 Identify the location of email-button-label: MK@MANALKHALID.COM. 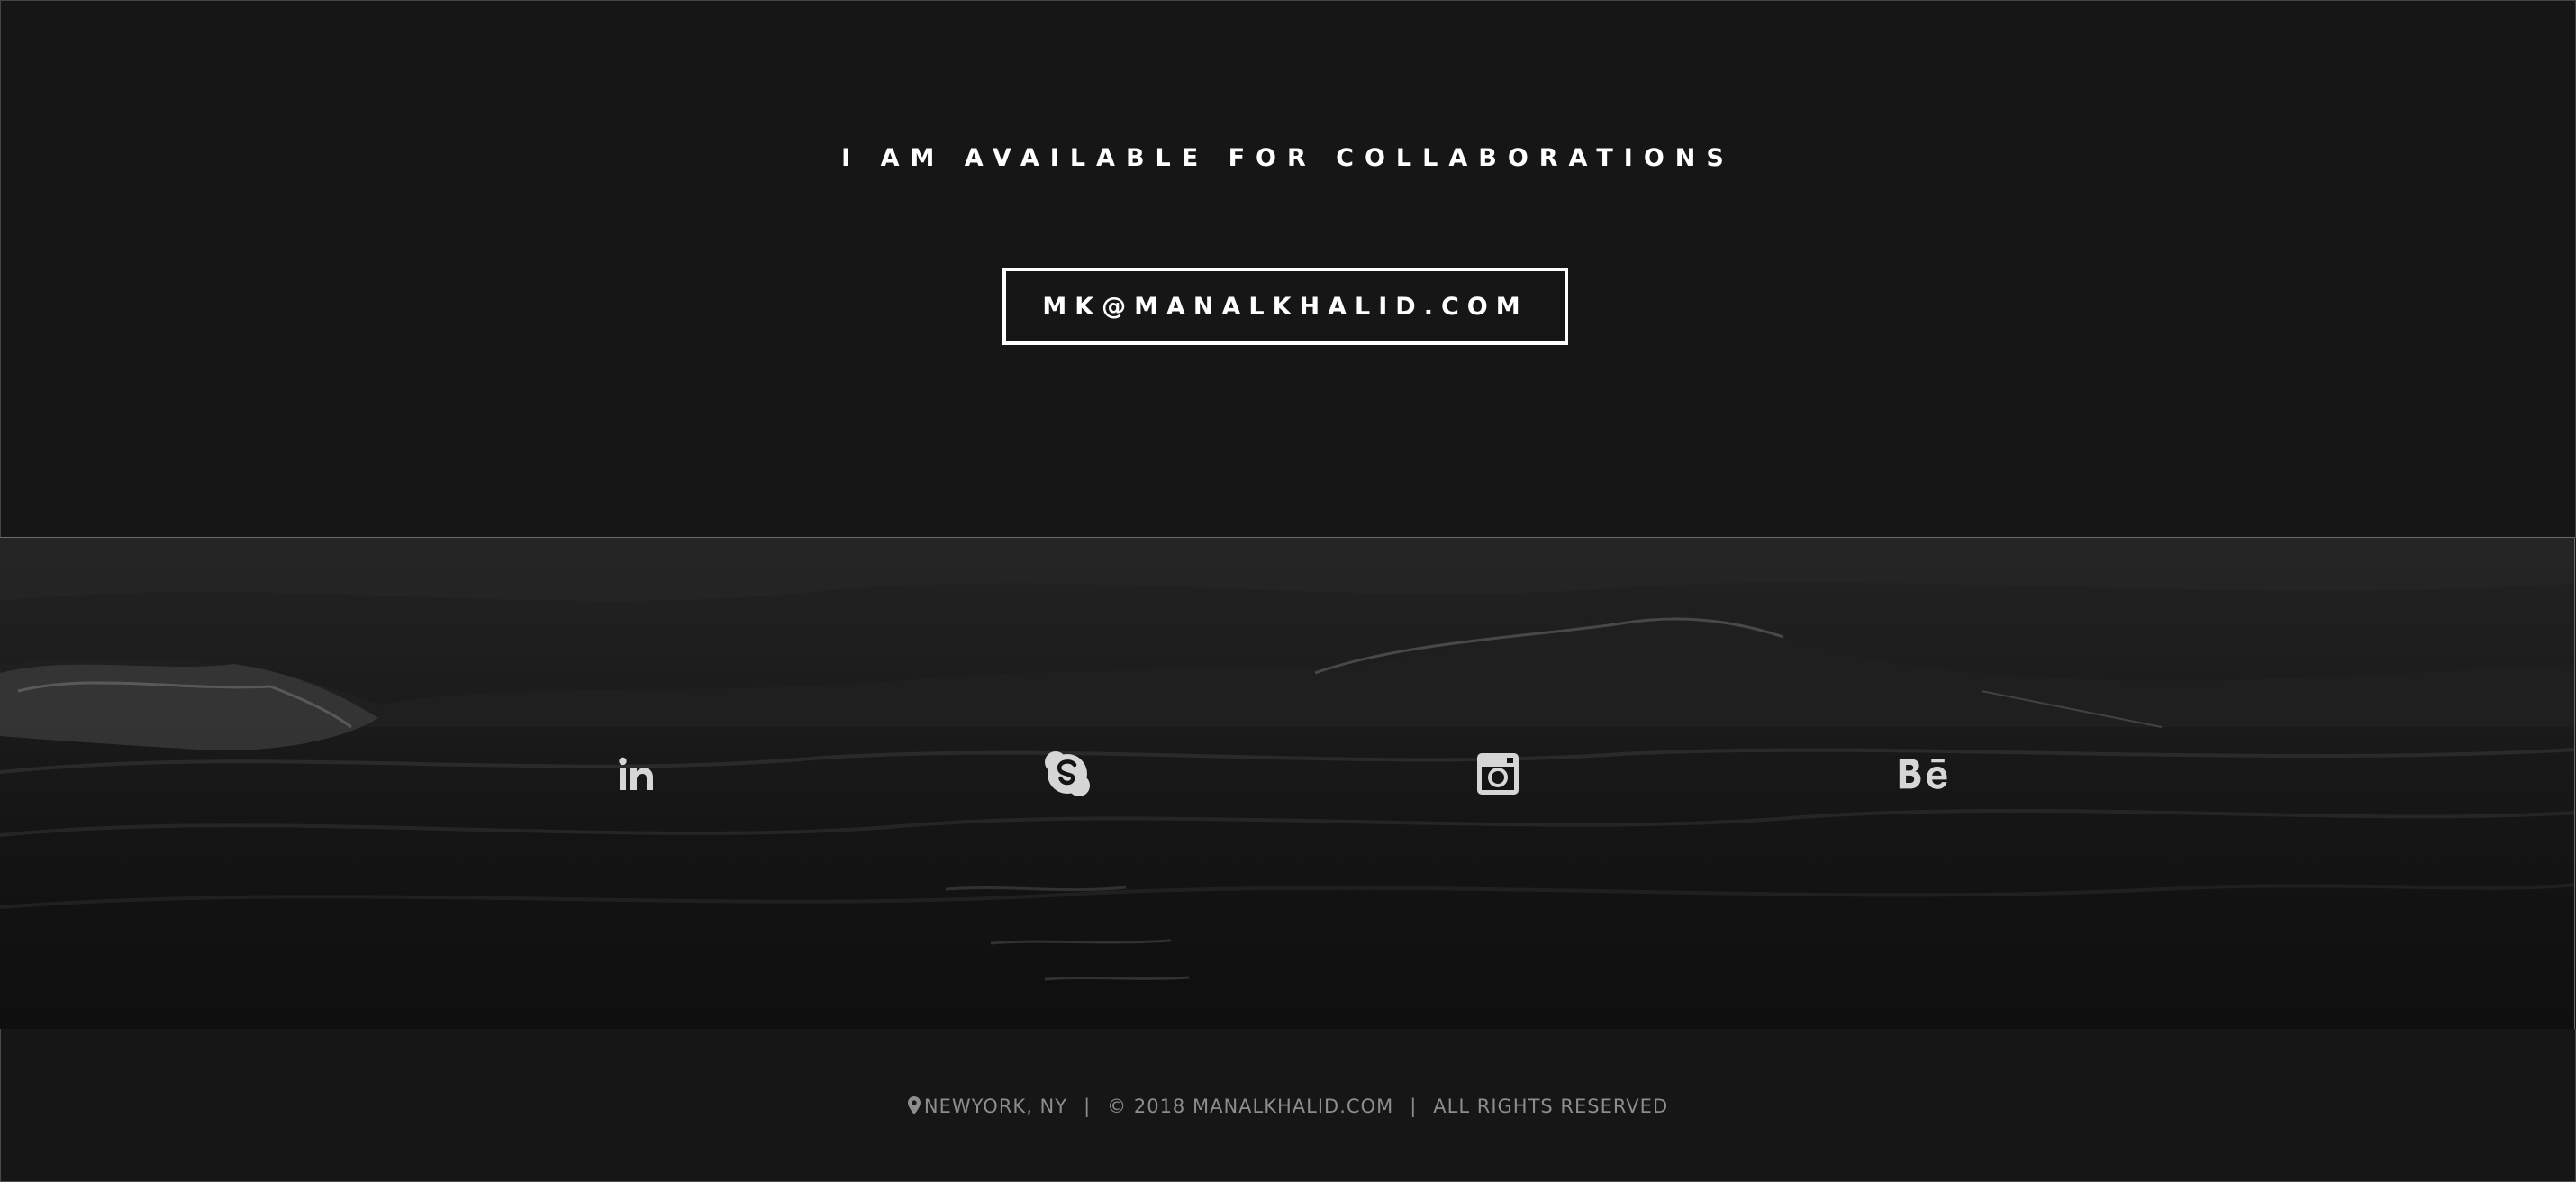
(1285, 306).